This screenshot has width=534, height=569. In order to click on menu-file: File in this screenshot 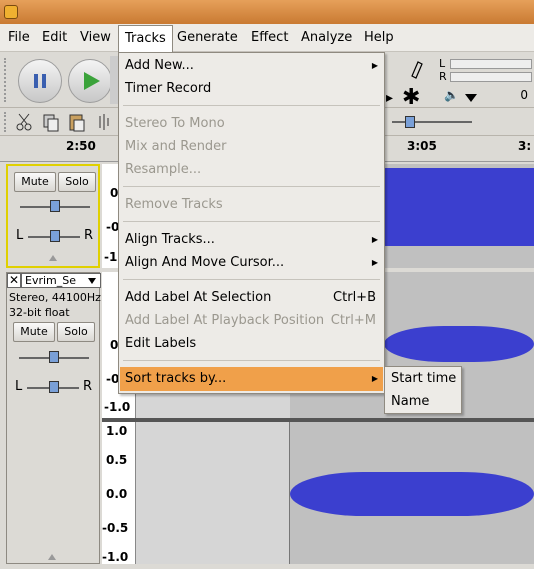, I will do `click(19, 37)`.